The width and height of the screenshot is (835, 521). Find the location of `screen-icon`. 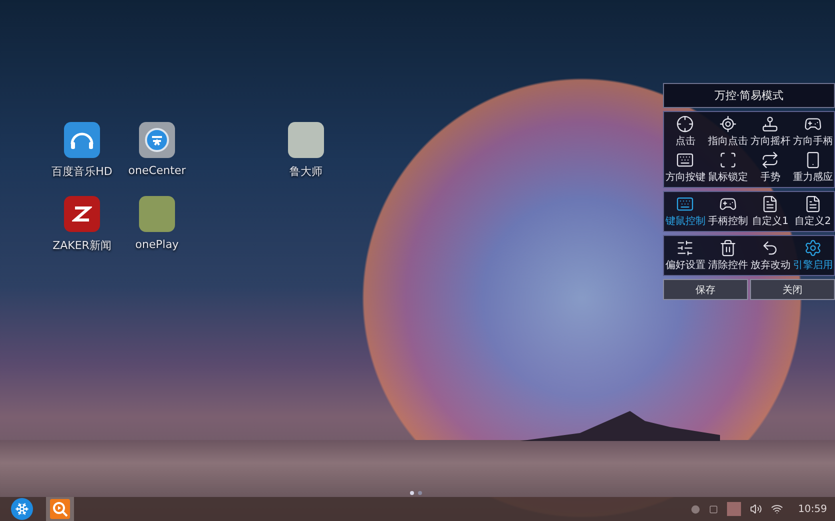

screen-icon is located at coordinates (713, 509).